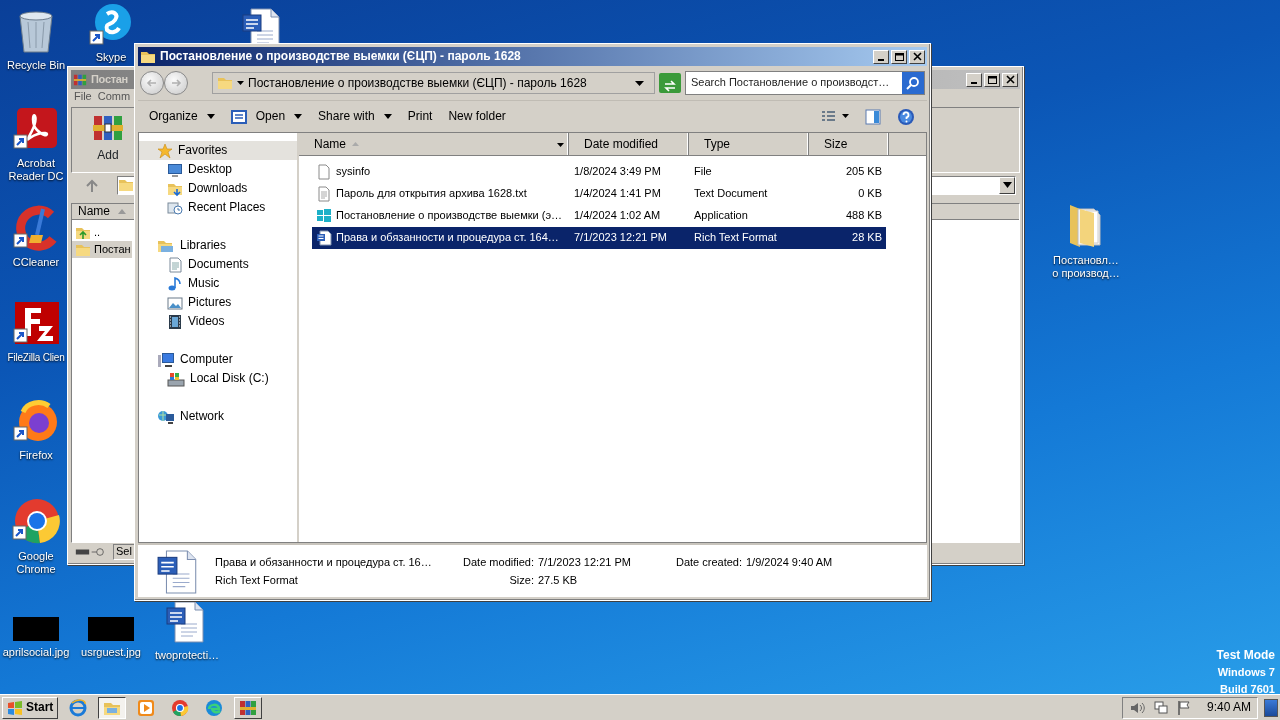 This screenshot has height=720, width=1280. I want to click on back-button, so click(152, 83).